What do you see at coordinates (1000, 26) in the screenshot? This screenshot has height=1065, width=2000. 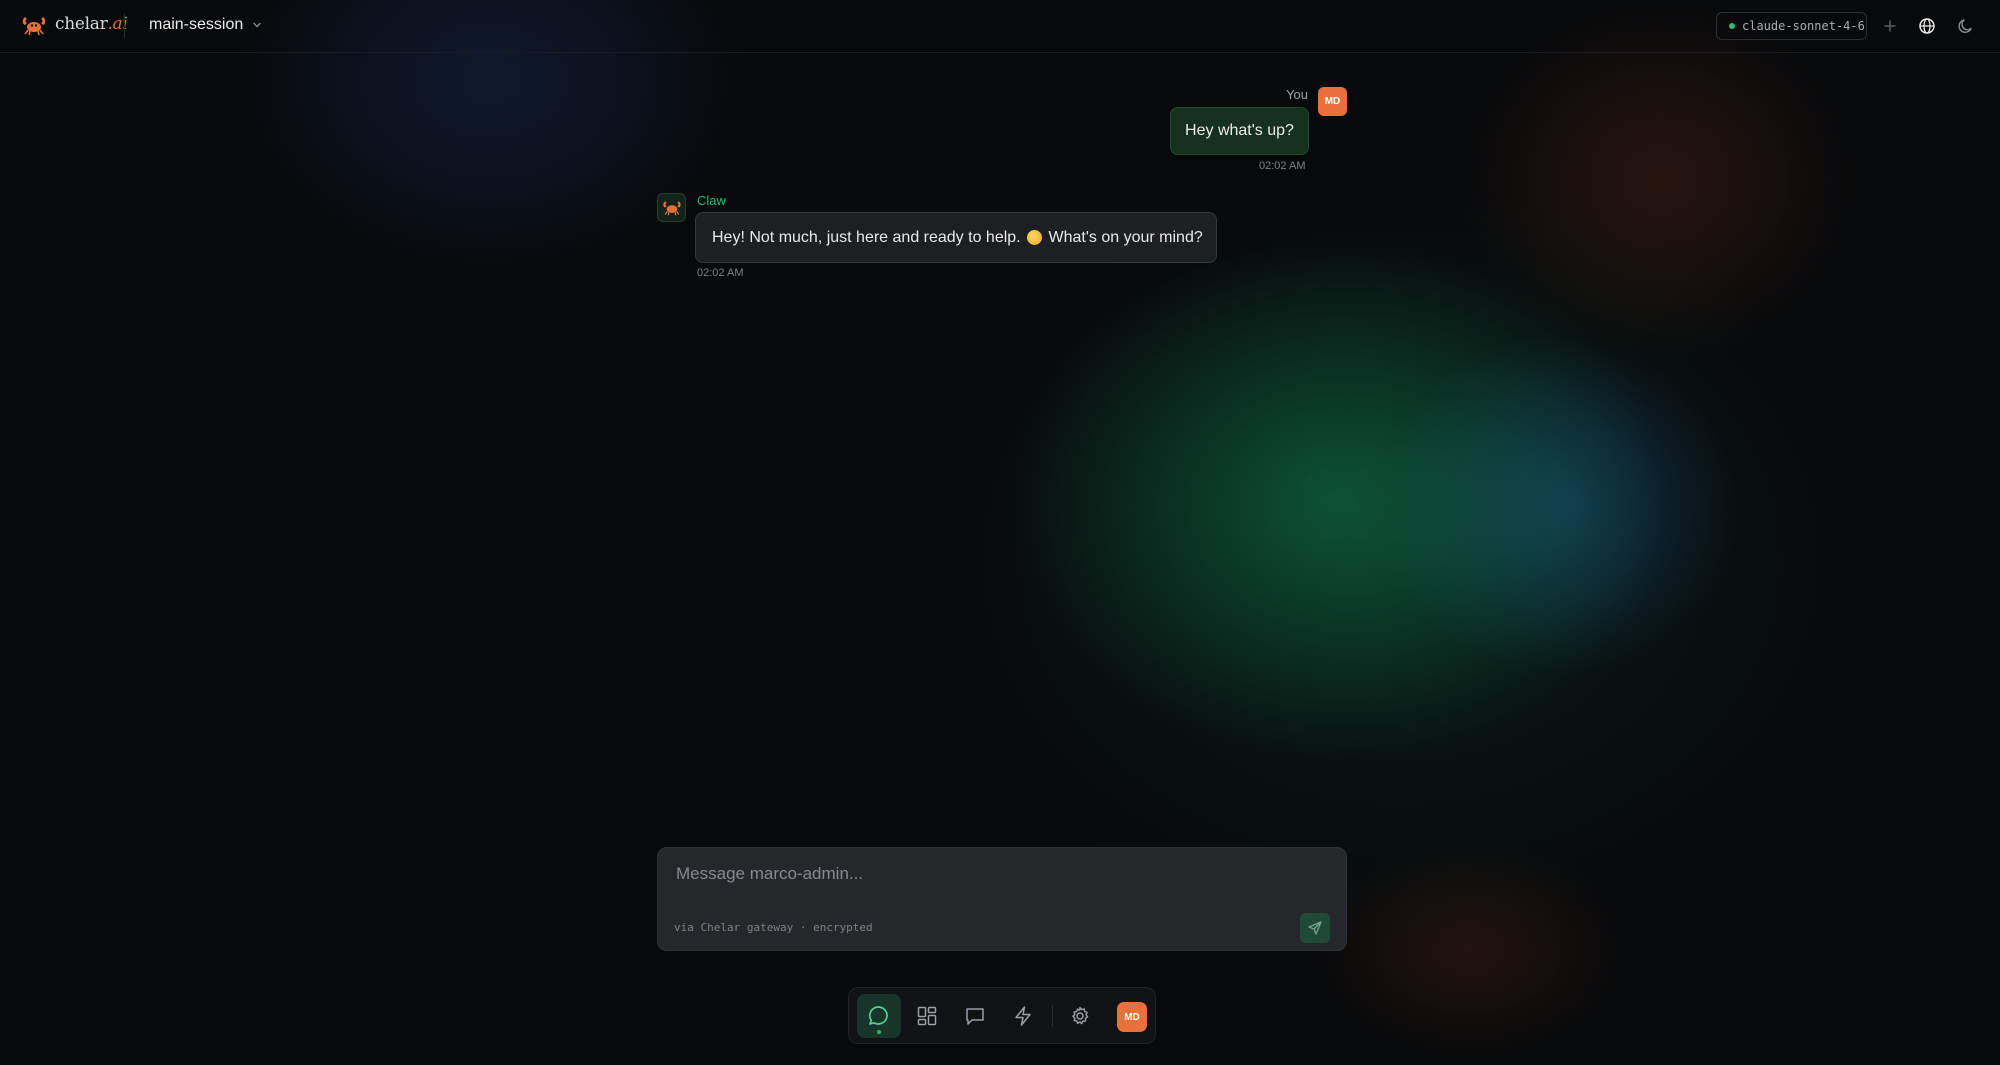 I see `top-bar: chelar.ai main-session claude-sonnet-4-6` at bounding box center [1000, 26].